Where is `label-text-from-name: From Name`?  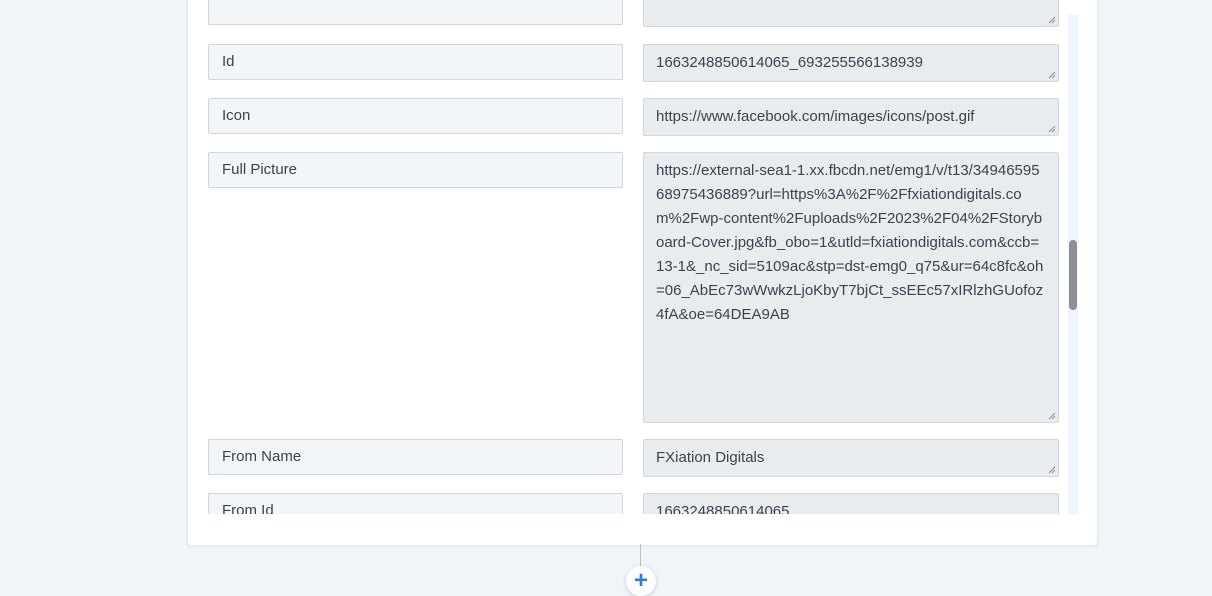
label-text-from-name: From Name is located at coordinates (262, 456).